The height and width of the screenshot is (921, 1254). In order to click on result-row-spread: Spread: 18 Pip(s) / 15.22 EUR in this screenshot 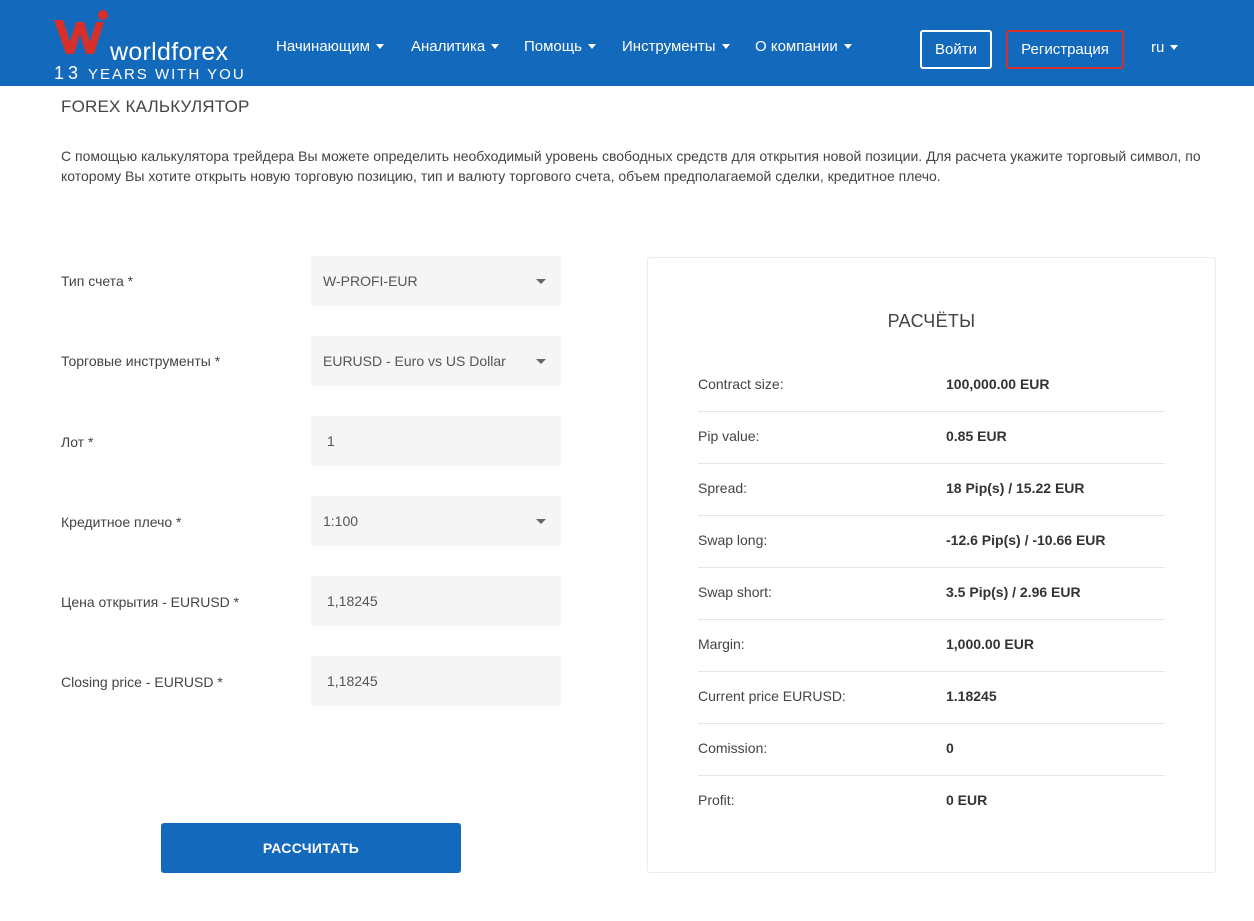, I will do `click(931, 490)`.